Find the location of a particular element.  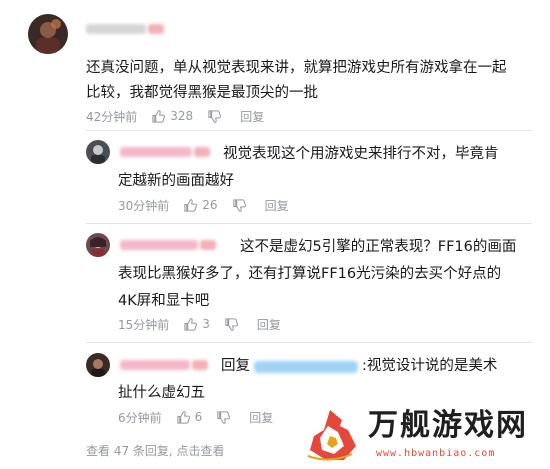

reply2-line3: 4K屏和显卡吧 is located at coordinates (164, 301).